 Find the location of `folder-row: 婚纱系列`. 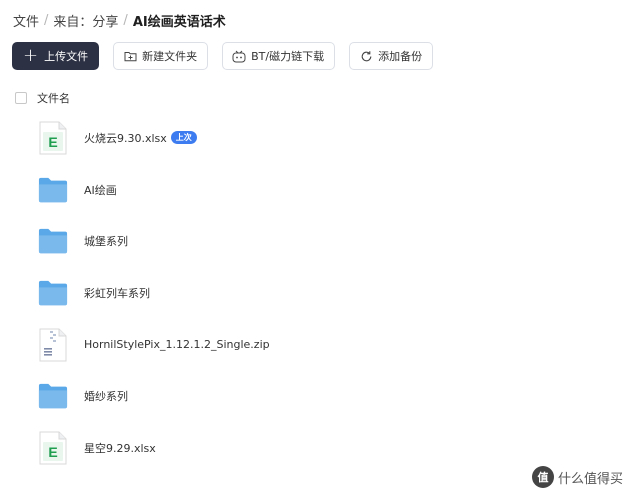

folder-row: 婚纱系列 is located at coordinates (316, 396).